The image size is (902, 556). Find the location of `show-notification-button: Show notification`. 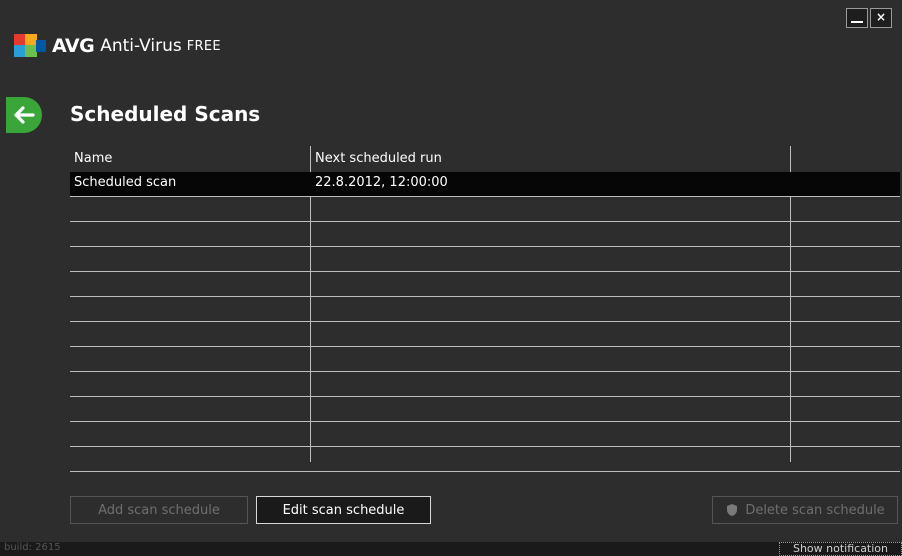

show-notification-button: Show notification is located at coordinates (840, 549).